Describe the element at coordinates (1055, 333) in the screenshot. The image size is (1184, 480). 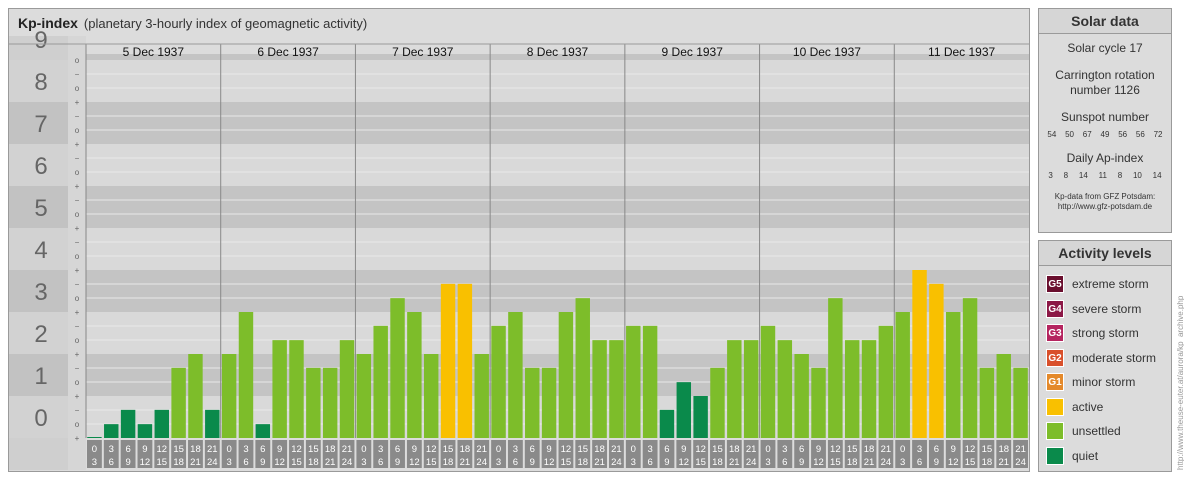
I see `level-swatch: G3` at that location.